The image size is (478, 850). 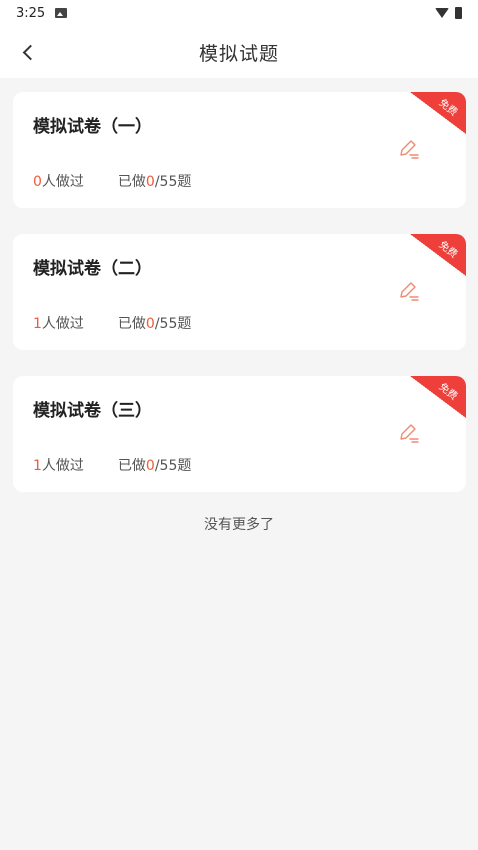 I want to click on exam-title: 模拟试卷（三）, so click(x=92, y=411).